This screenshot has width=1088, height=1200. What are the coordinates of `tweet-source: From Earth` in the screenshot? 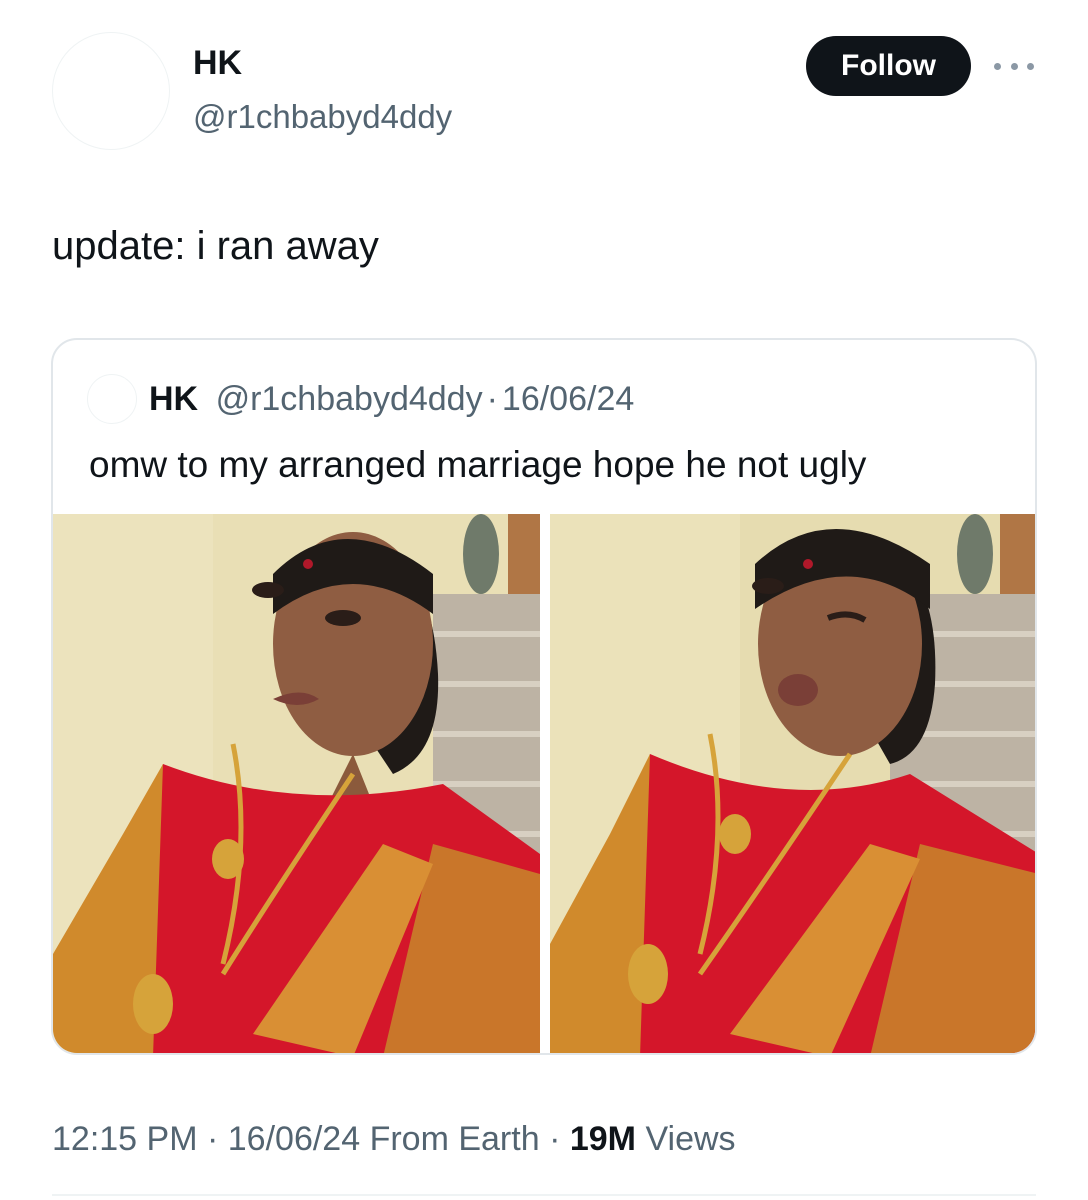 It's located at (454, 1139).